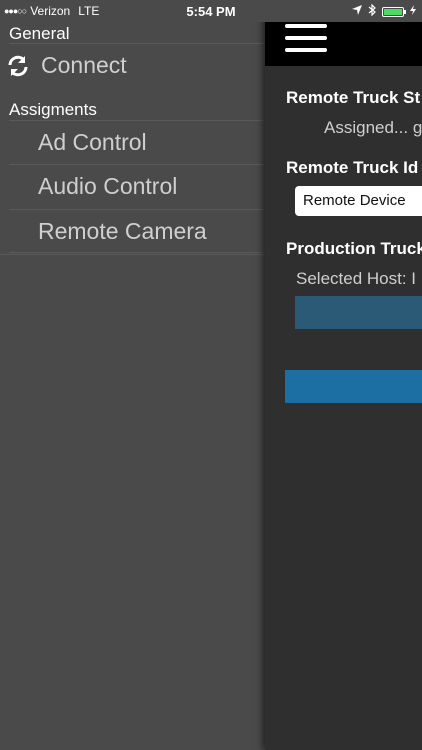 This screenshot has height=750, width=422. I want to click on menu-item-label: Ad Control, so click(92, 142).